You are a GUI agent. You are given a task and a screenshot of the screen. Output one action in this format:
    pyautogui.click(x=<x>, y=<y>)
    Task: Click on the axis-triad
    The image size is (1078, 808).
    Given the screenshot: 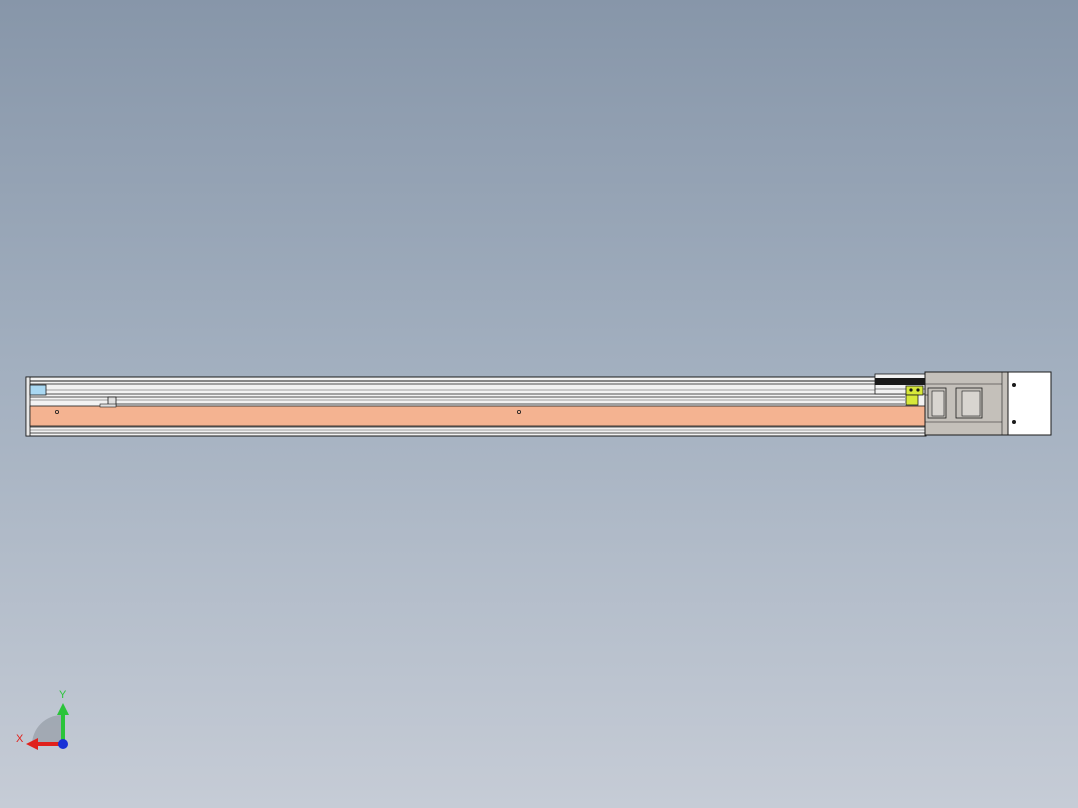 What is the action you would take?
    pyautogui.click(x=47, y=726)
    